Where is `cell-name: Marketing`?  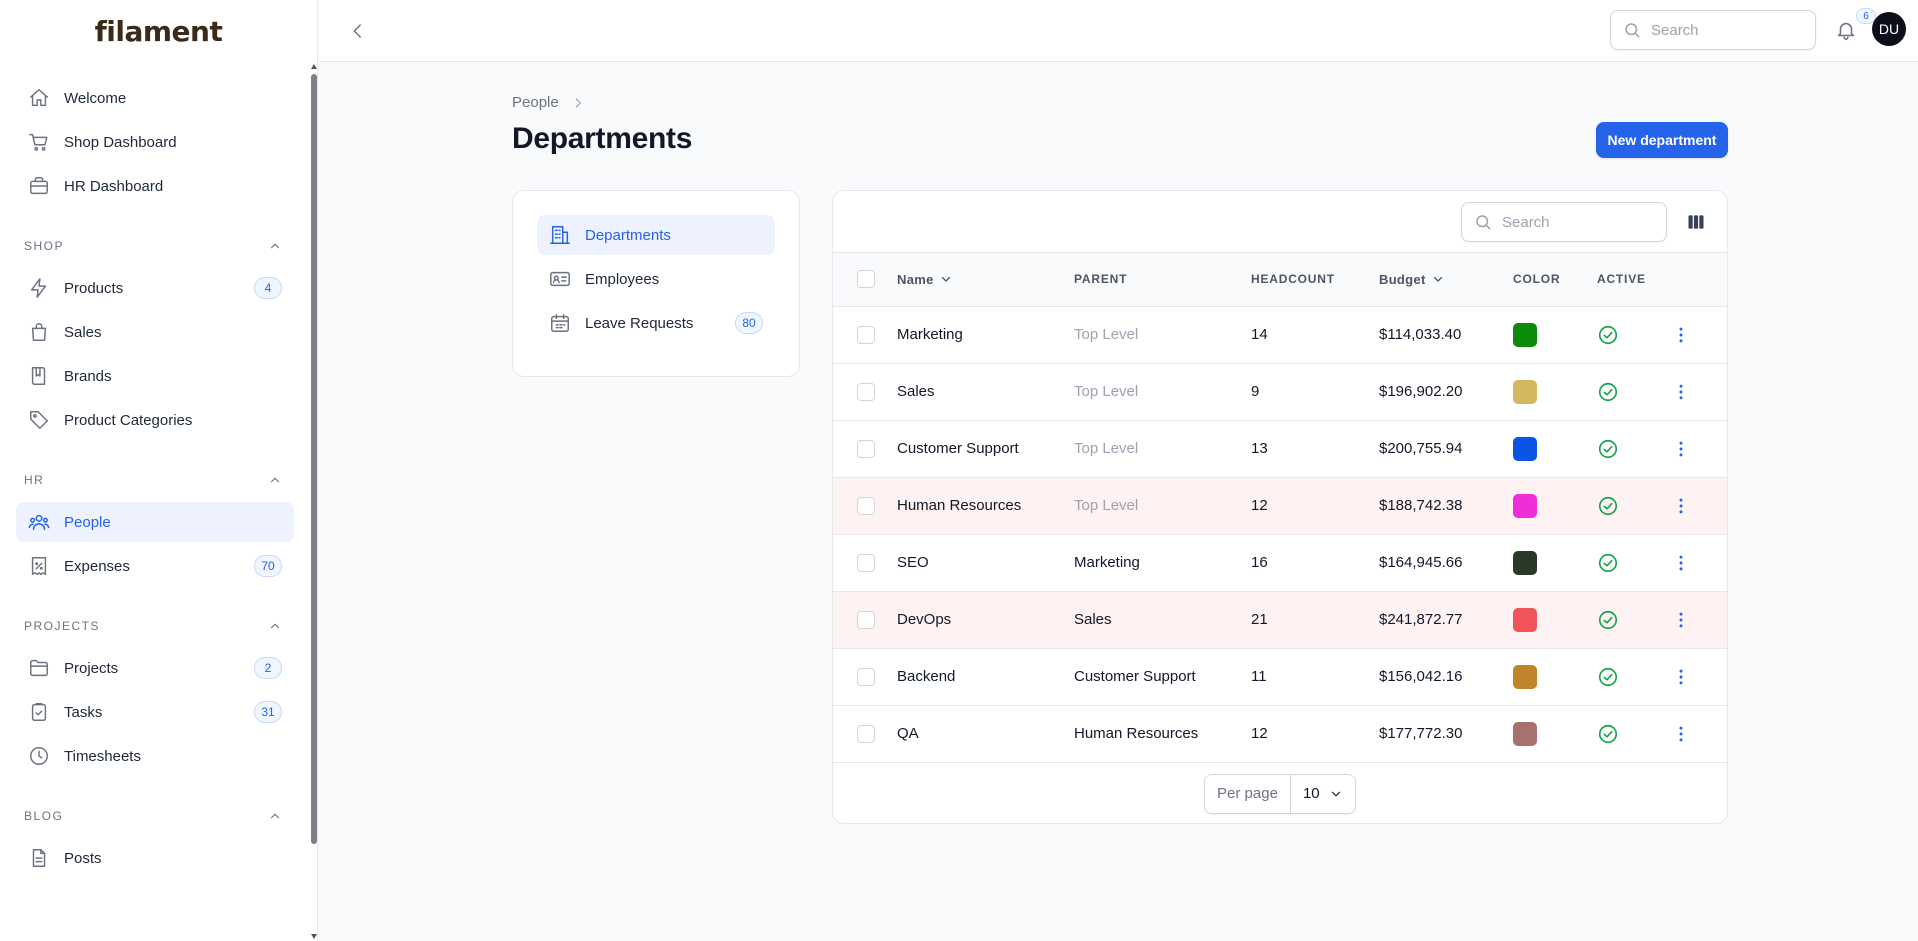
cell-name: Marketing is located at coordinates (985, 334).